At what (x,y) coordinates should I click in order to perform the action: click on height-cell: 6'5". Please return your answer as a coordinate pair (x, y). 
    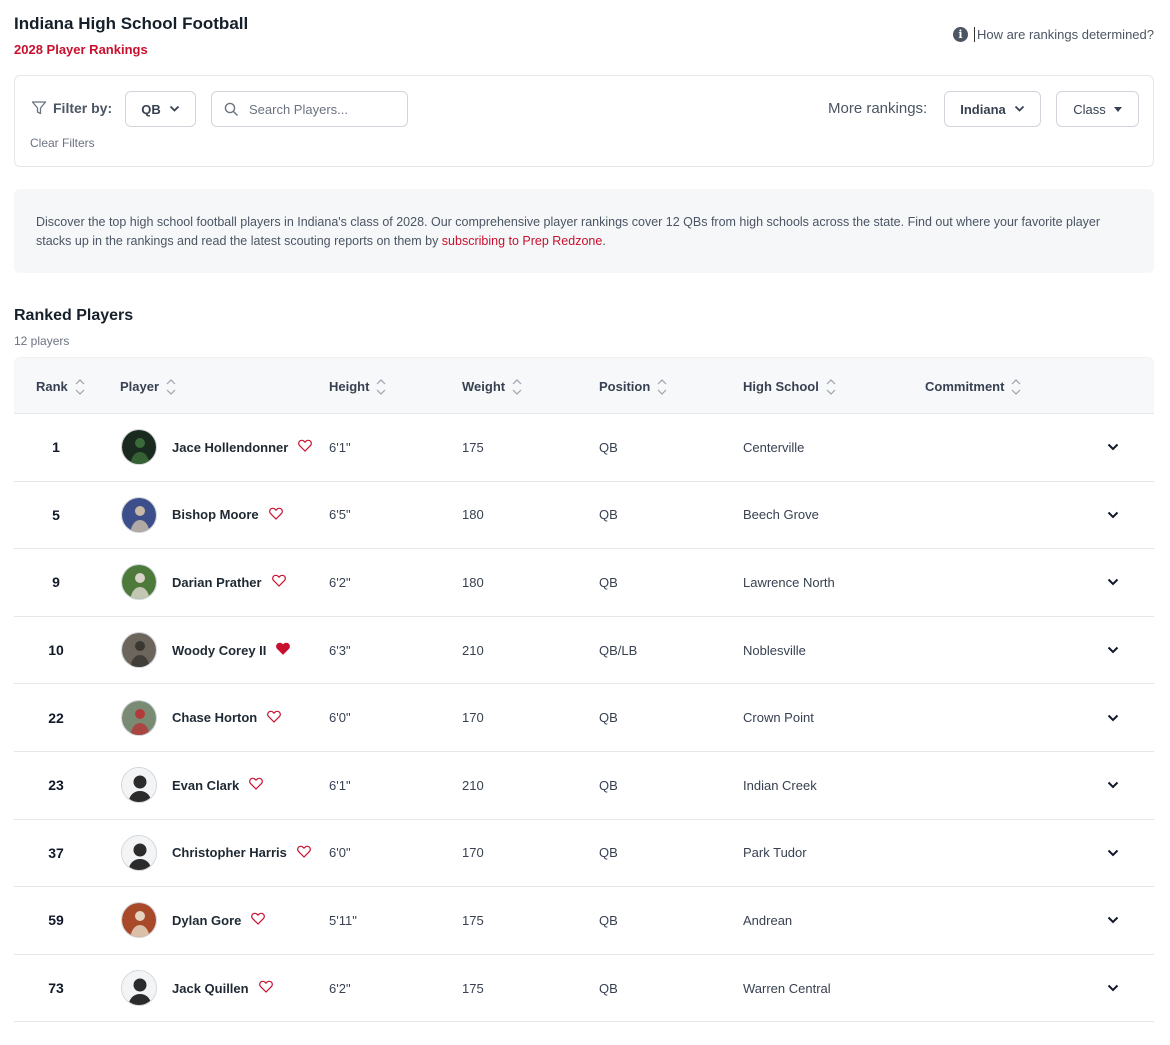
    Looking at the image, I should click on (340, 515).